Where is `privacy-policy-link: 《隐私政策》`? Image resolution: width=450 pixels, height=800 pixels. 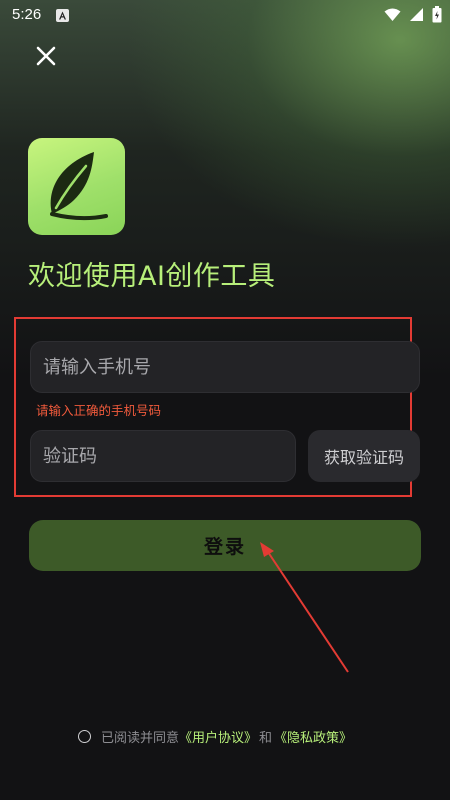
privacy-policy-link: 《隐私政策》 is located at coordinates (313, 736).